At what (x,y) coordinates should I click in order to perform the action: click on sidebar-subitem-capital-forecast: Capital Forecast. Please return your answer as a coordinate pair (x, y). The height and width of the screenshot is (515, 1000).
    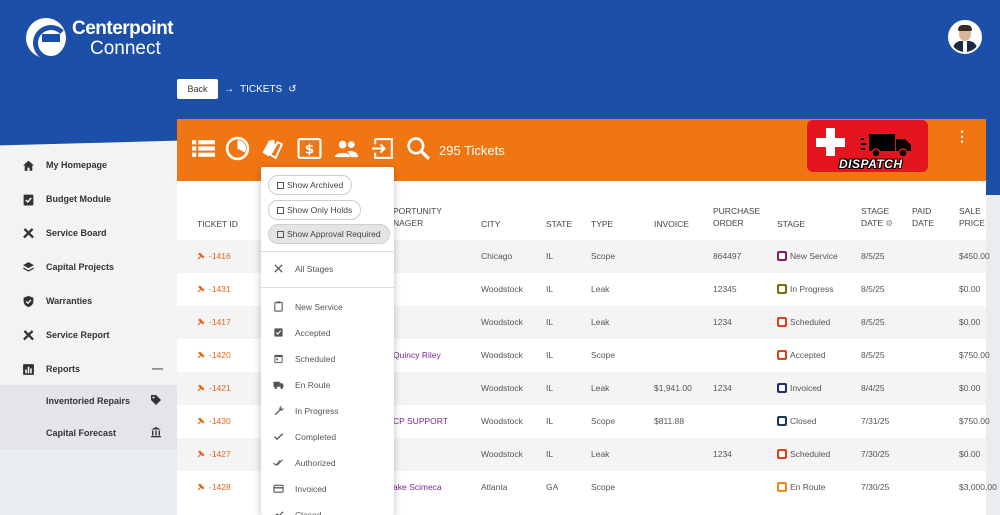
    Looking at the image, I should click on (88, 433).